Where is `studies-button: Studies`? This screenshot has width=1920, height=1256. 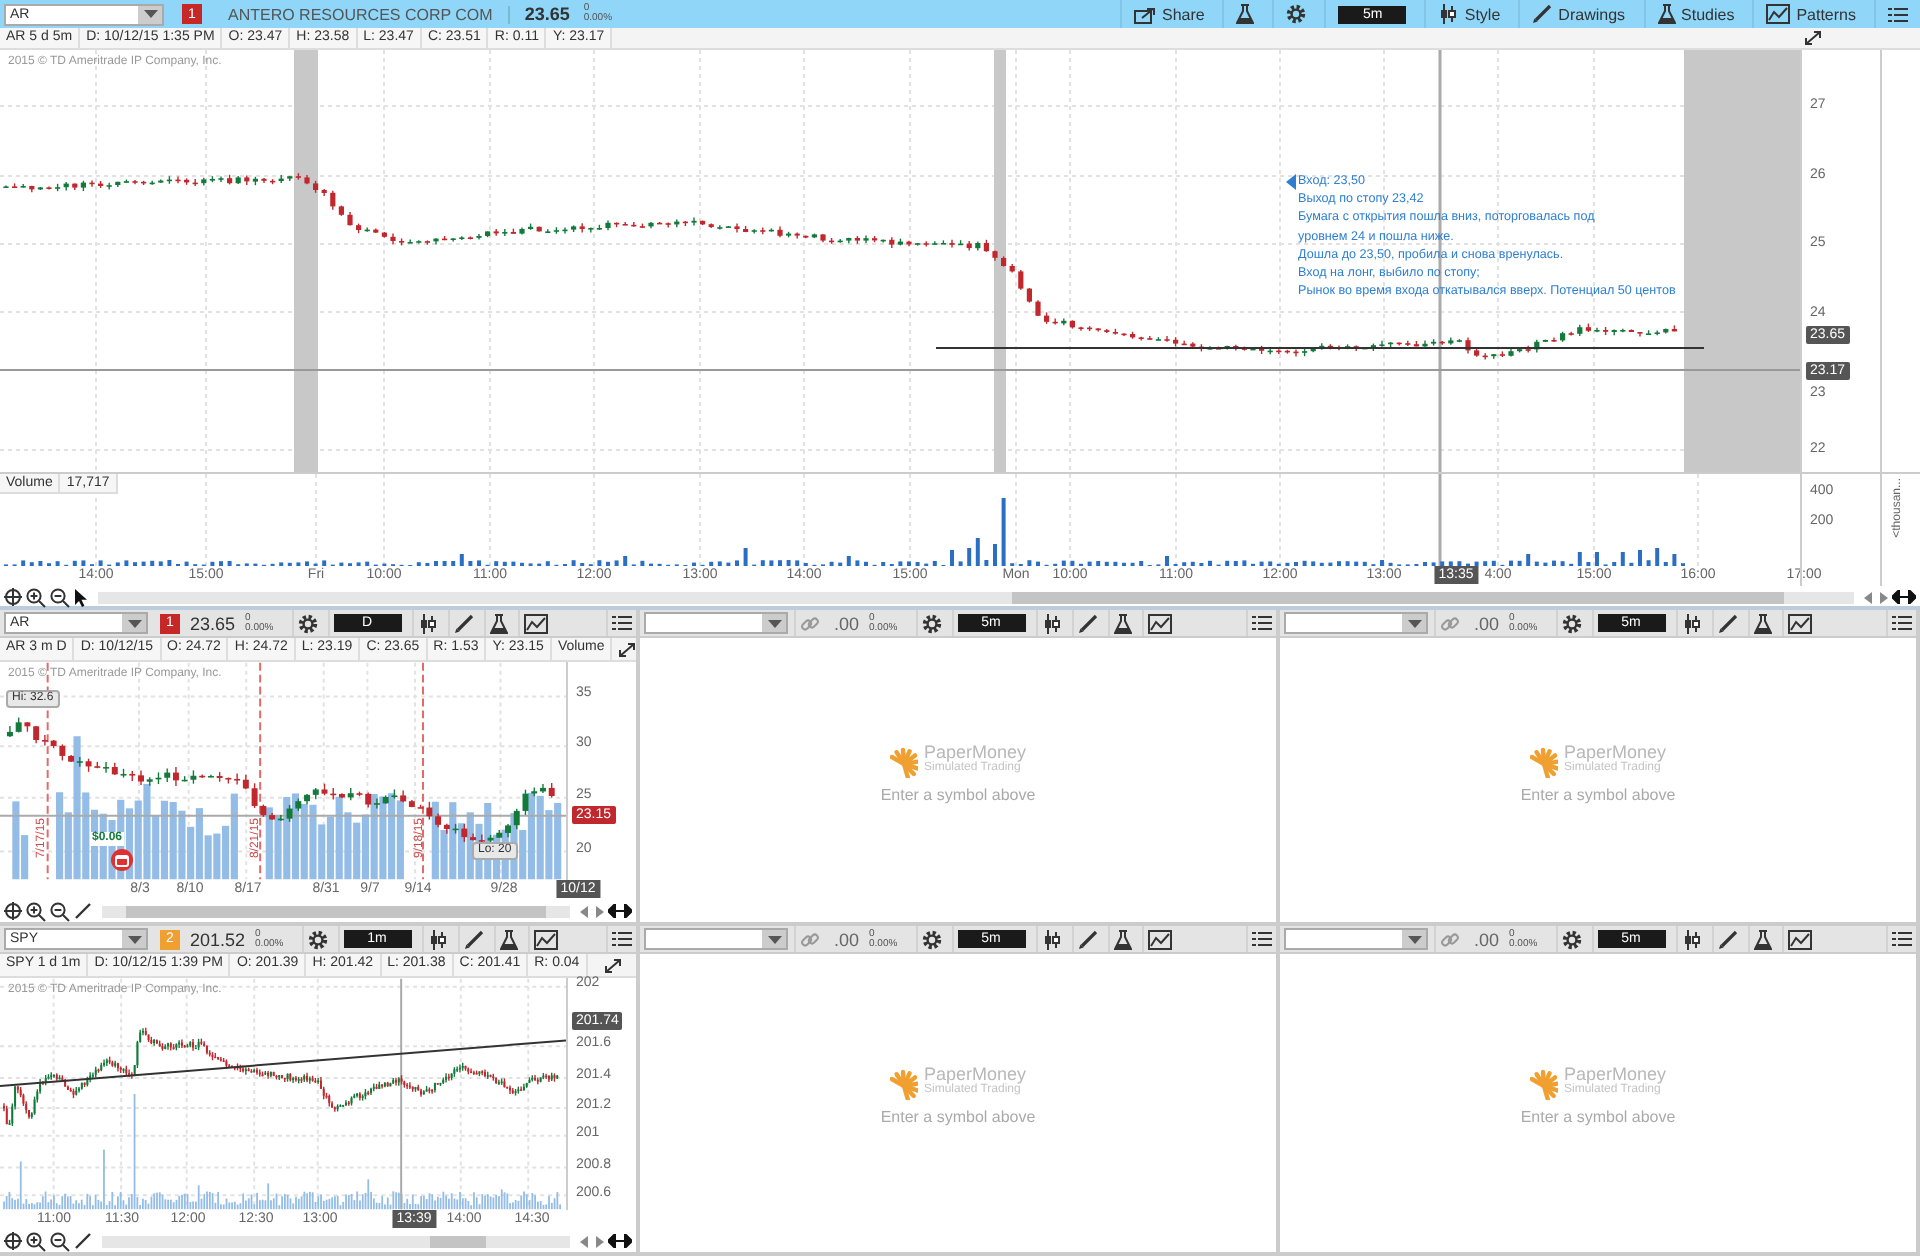
studies-button: Studies is located at coordinates (1696, 14).